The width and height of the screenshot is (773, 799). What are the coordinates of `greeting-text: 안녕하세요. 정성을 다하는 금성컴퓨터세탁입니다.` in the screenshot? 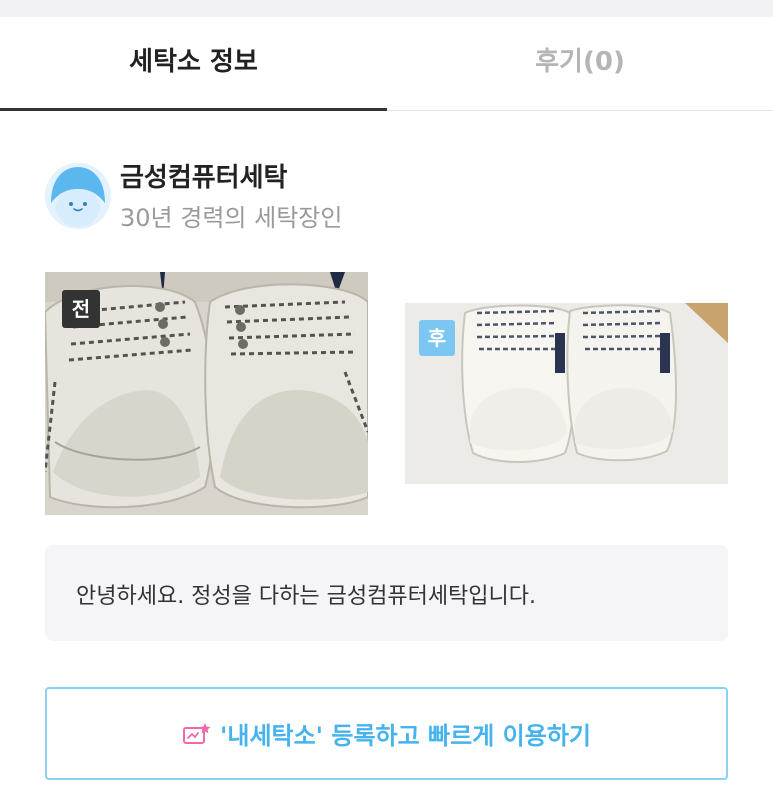 It's located at (306, 596).